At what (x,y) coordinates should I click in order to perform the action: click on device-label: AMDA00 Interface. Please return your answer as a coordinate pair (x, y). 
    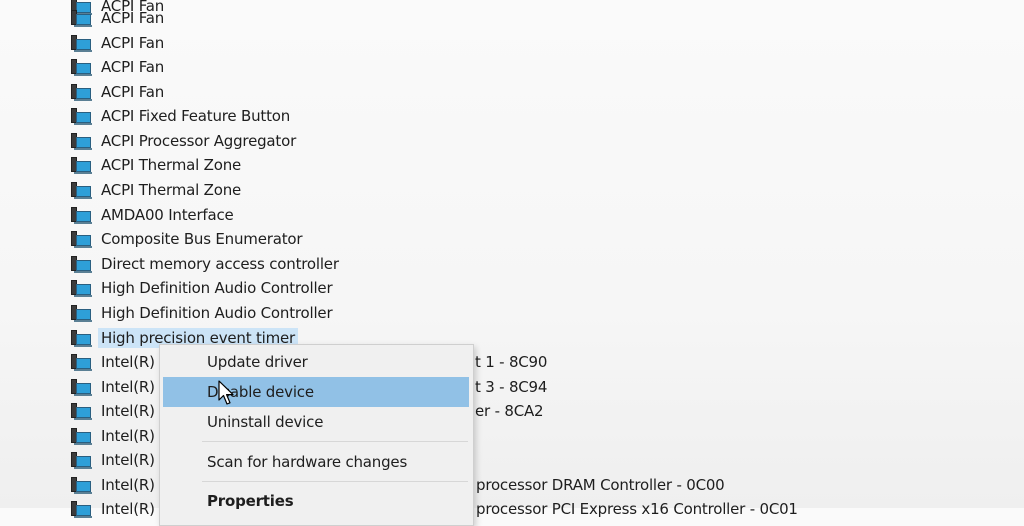
    Looking at the image, I should click on (167, 215).